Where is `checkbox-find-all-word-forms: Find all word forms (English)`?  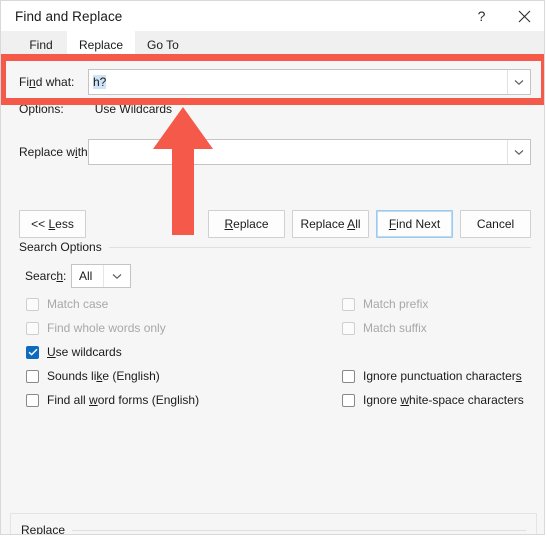
checkbox-find-all-word-forms: Find all word forms (English) is located at coordinates (112, 400).